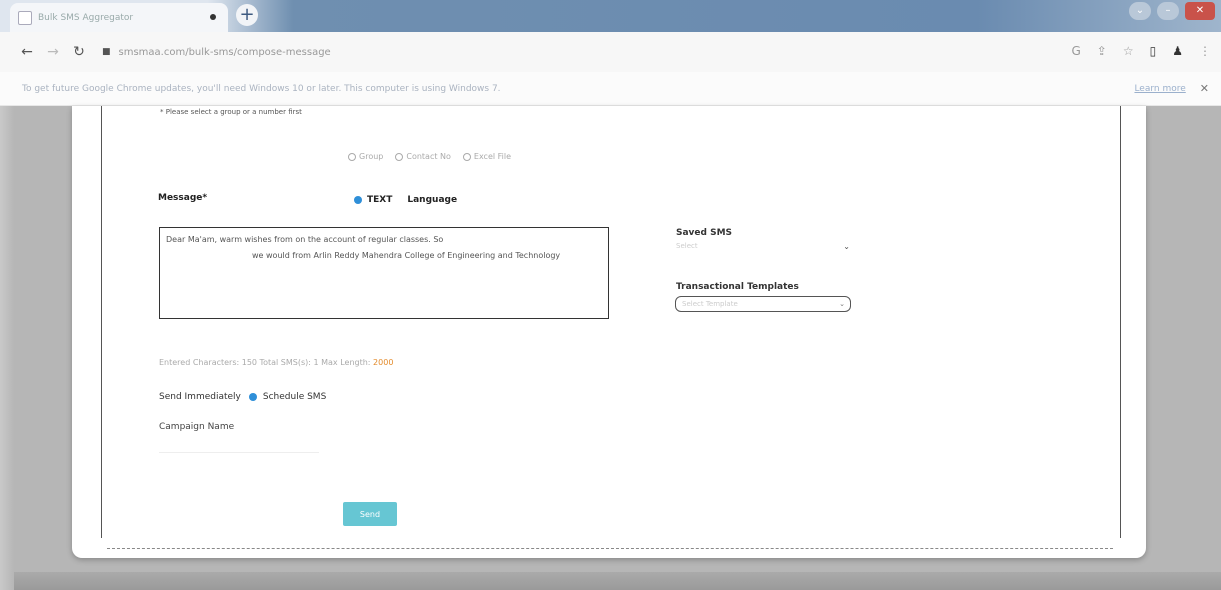 This screenshot has width=1221, height=590. What do you see at coordinates (213, 17) in the screenshot?
I see `tab-close-icon` at bounding box center [213, 17].